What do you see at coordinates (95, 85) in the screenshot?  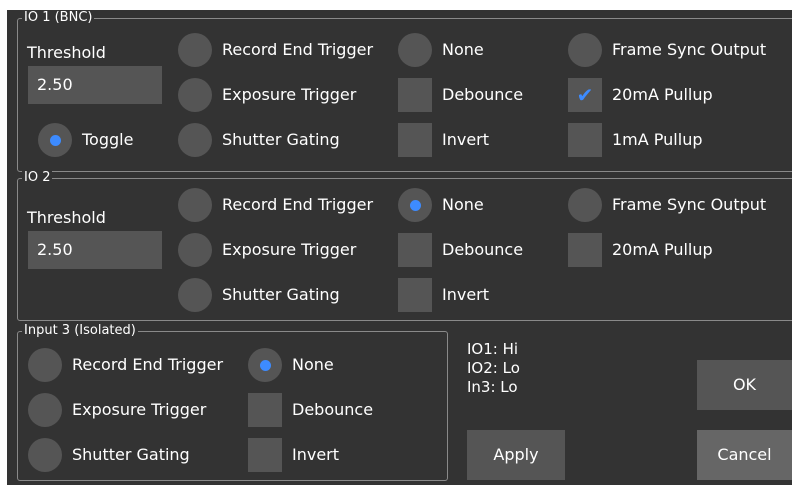 I see `io1-threshold-input: 2.50` at bounding box center [95, 85].